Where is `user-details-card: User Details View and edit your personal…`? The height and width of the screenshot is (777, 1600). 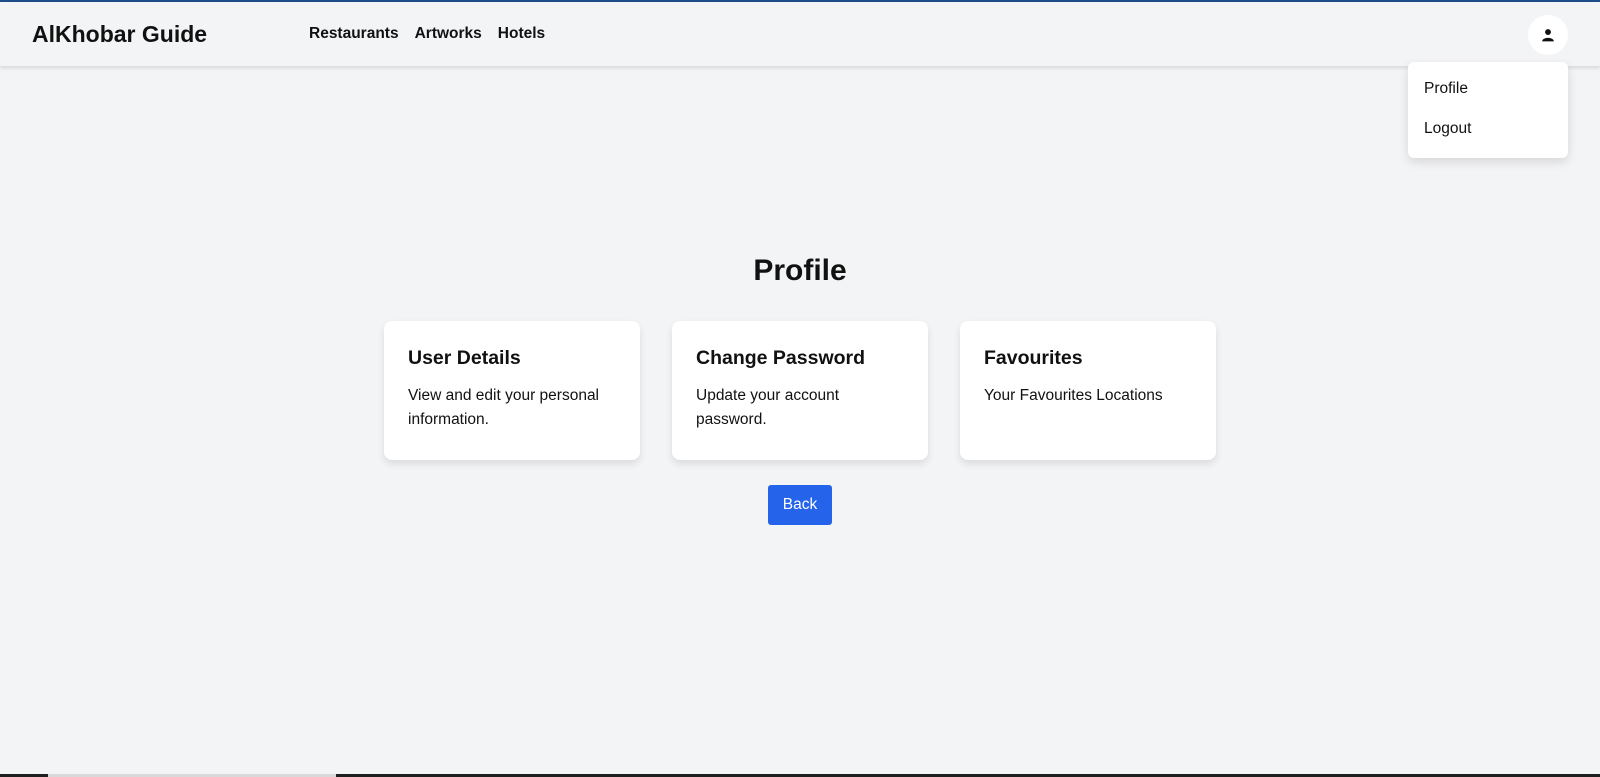 user-details-card: User Details View and edit your personal… is located at coordinates (512, 390).